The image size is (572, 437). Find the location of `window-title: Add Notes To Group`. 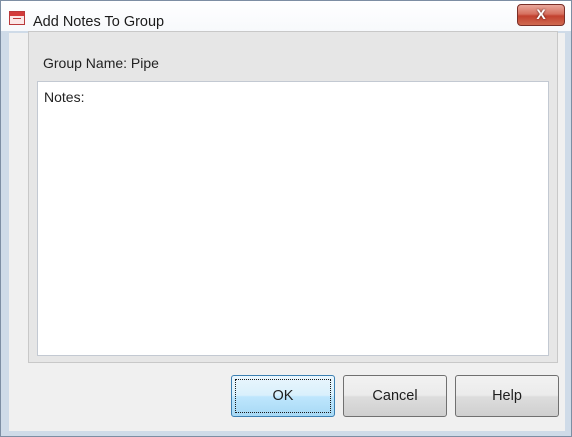

window-title: Add Notes To Group is located at coordinates (99, 22).